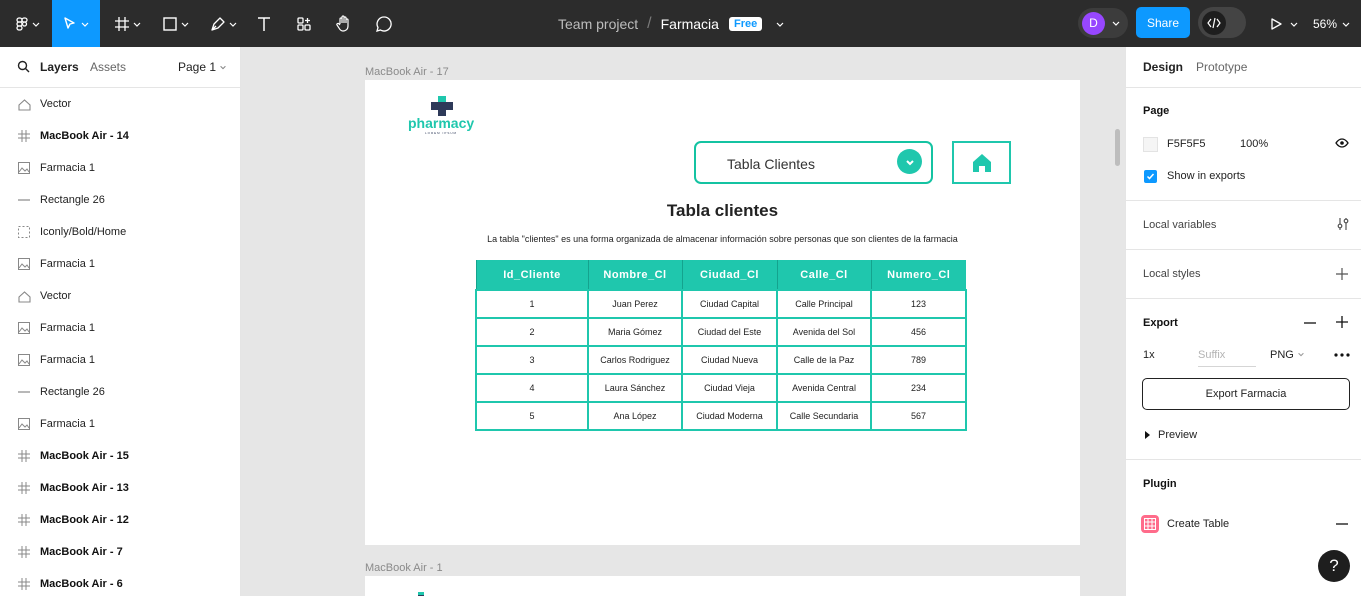 The width and height of the screenshot is (1361, 596). What do you see at coordinates (918, 416) in the screenshot?
I see `table-cell: 567` at bounding box center [918, 416].